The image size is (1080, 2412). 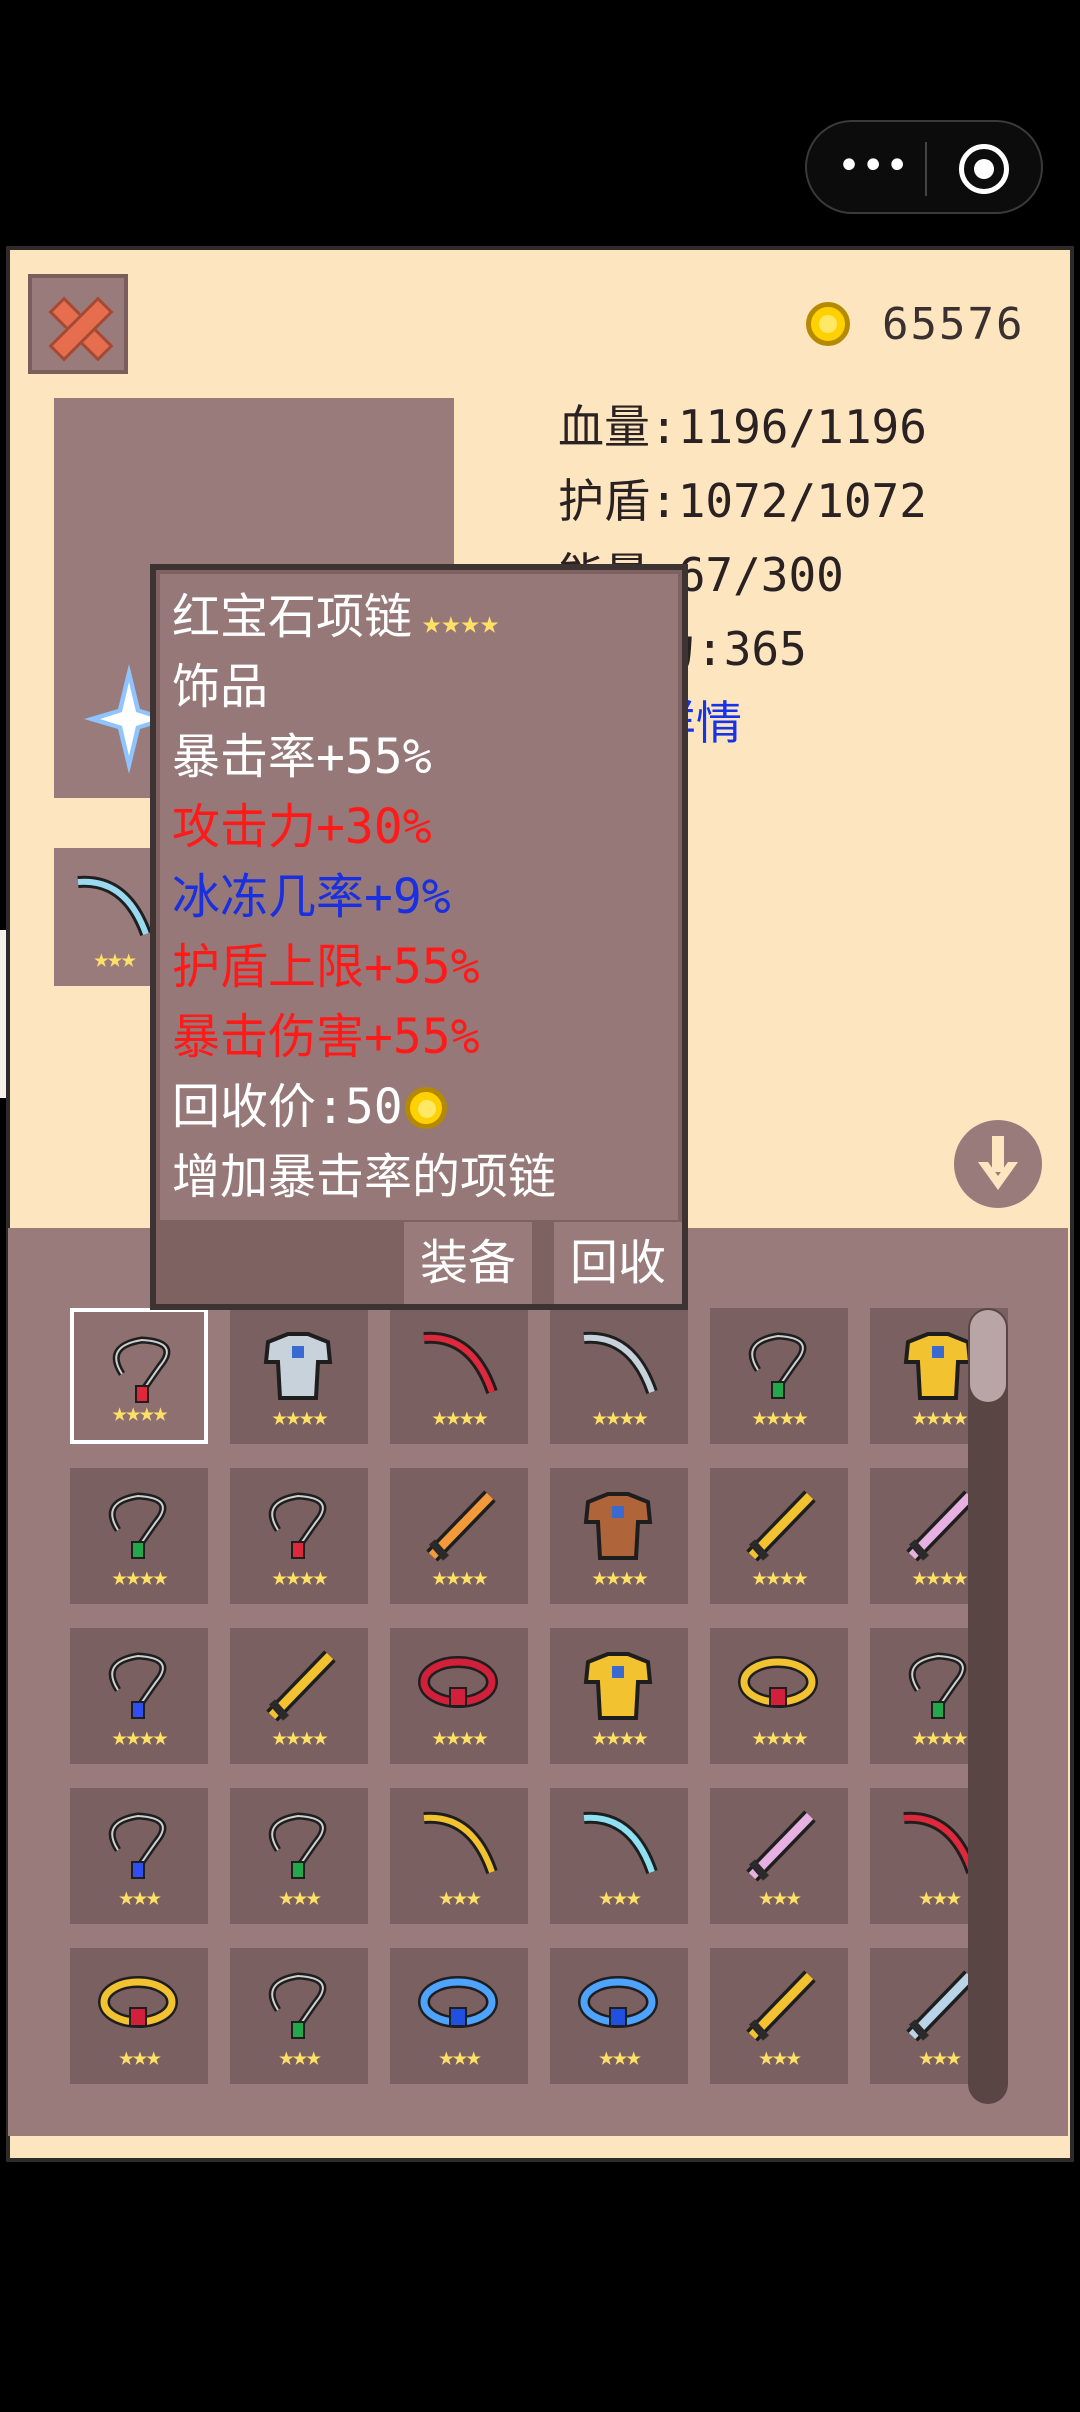 What do you see at coordinates (618, 1526) in the screenshot?
I see `bronze-armor-icon` at bounding box center [618, 1526].